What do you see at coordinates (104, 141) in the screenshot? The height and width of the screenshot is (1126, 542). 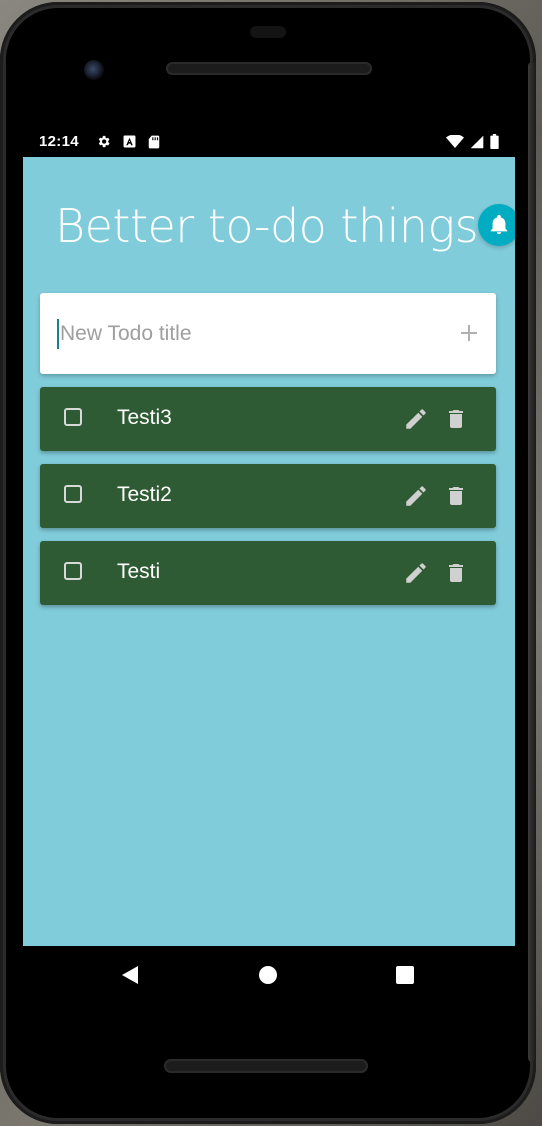 I see `settings-gear-icon` at bounding box center [104, 141].